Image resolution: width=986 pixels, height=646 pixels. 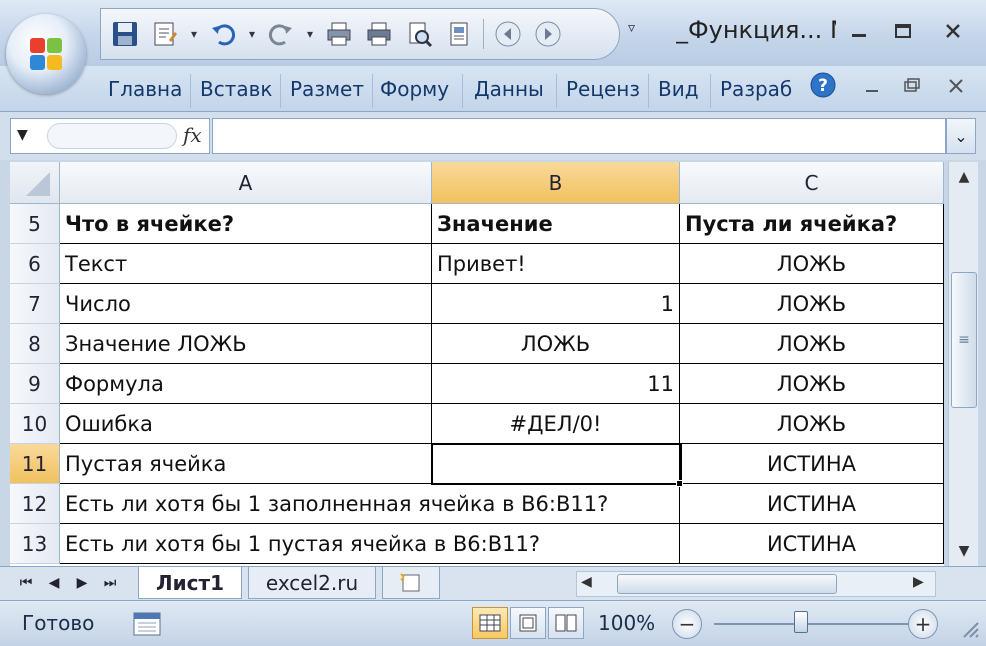 I want to click on name-box: ▼ fx, so click(x=110, y=136).